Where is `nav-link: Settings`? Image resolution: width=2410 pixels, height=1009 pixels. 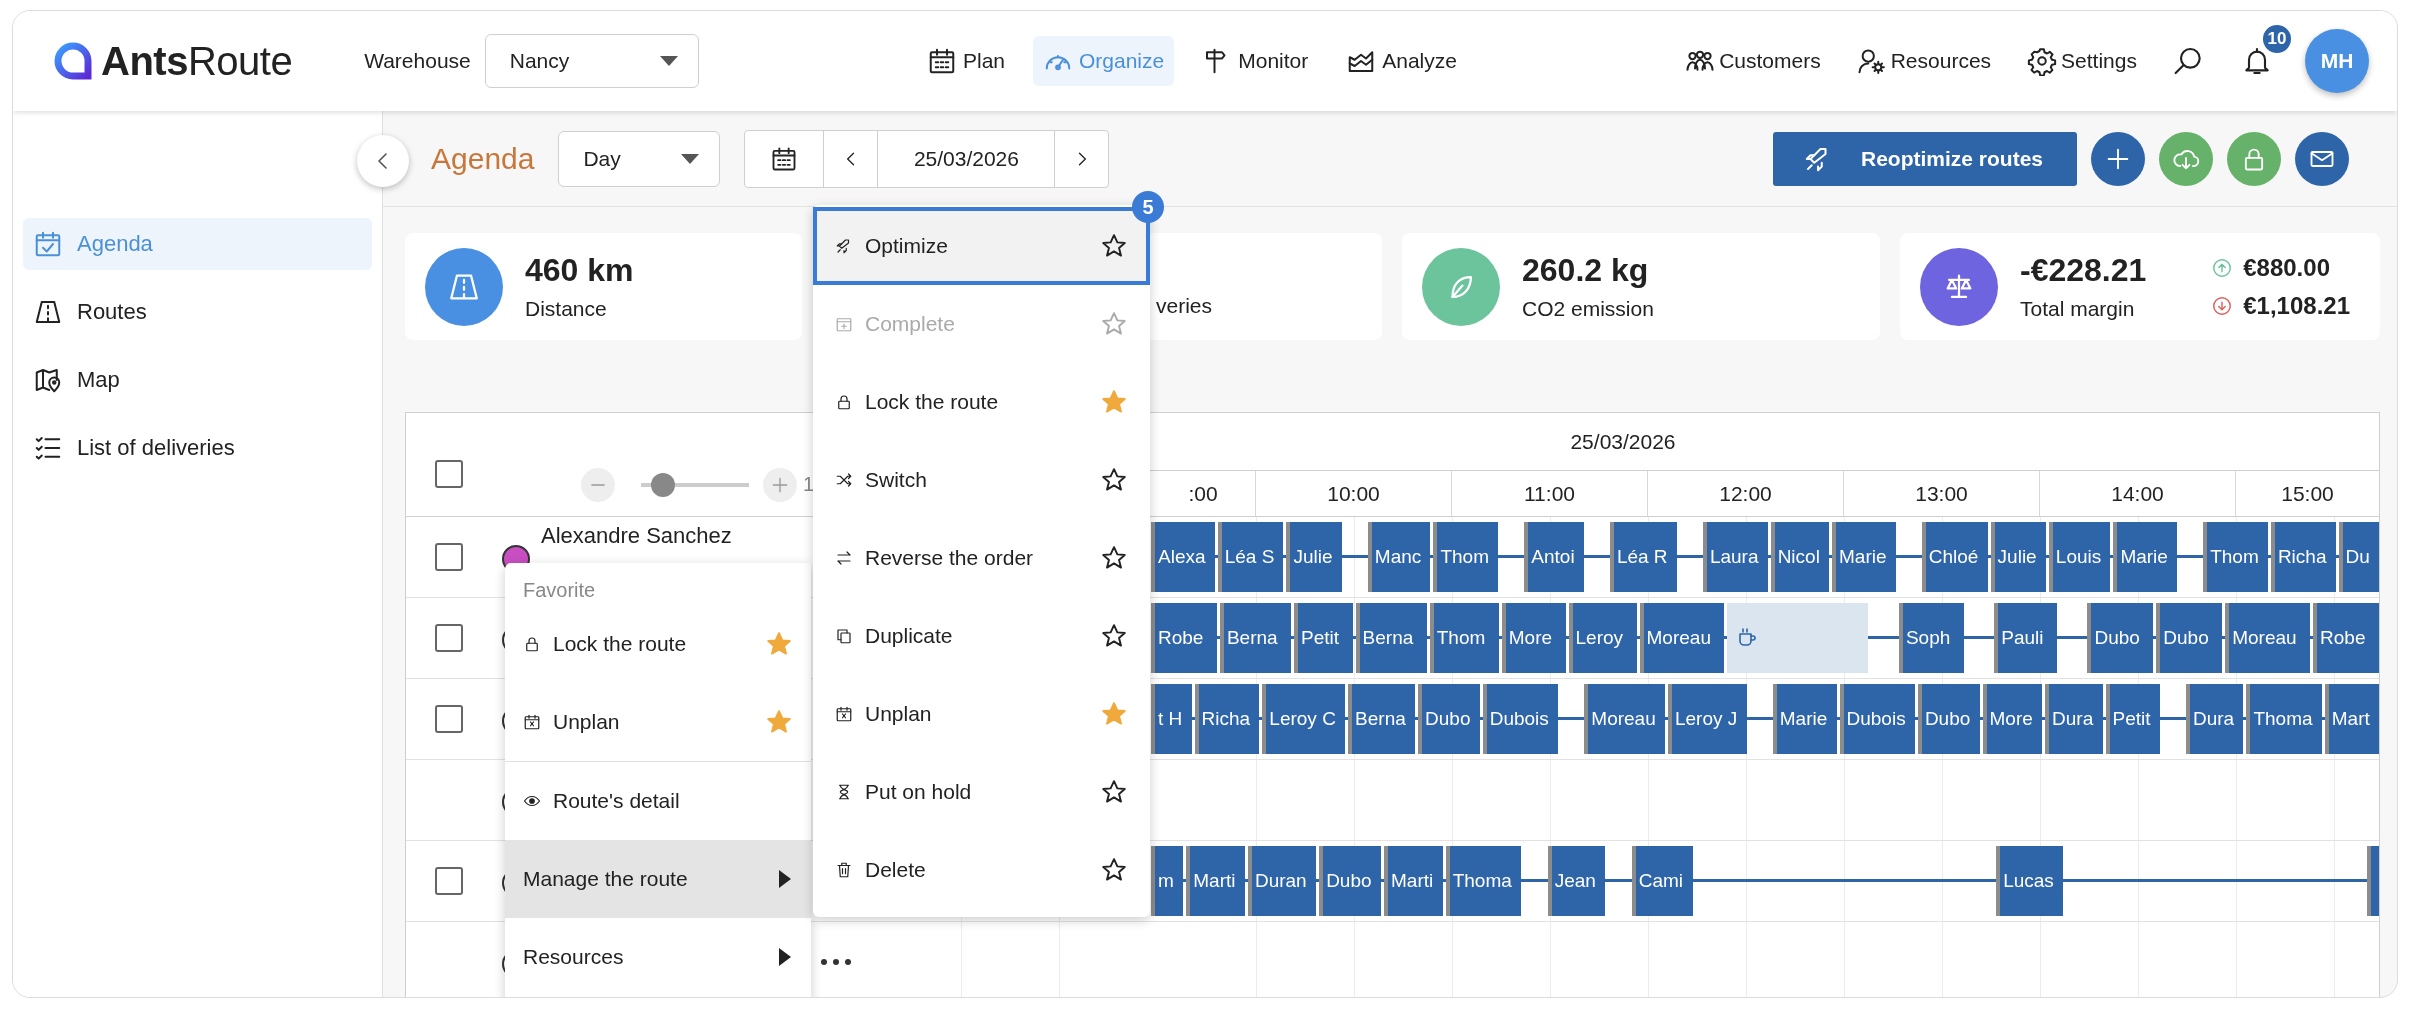
nav-link: Settings is located at coordinates (2082, 61).